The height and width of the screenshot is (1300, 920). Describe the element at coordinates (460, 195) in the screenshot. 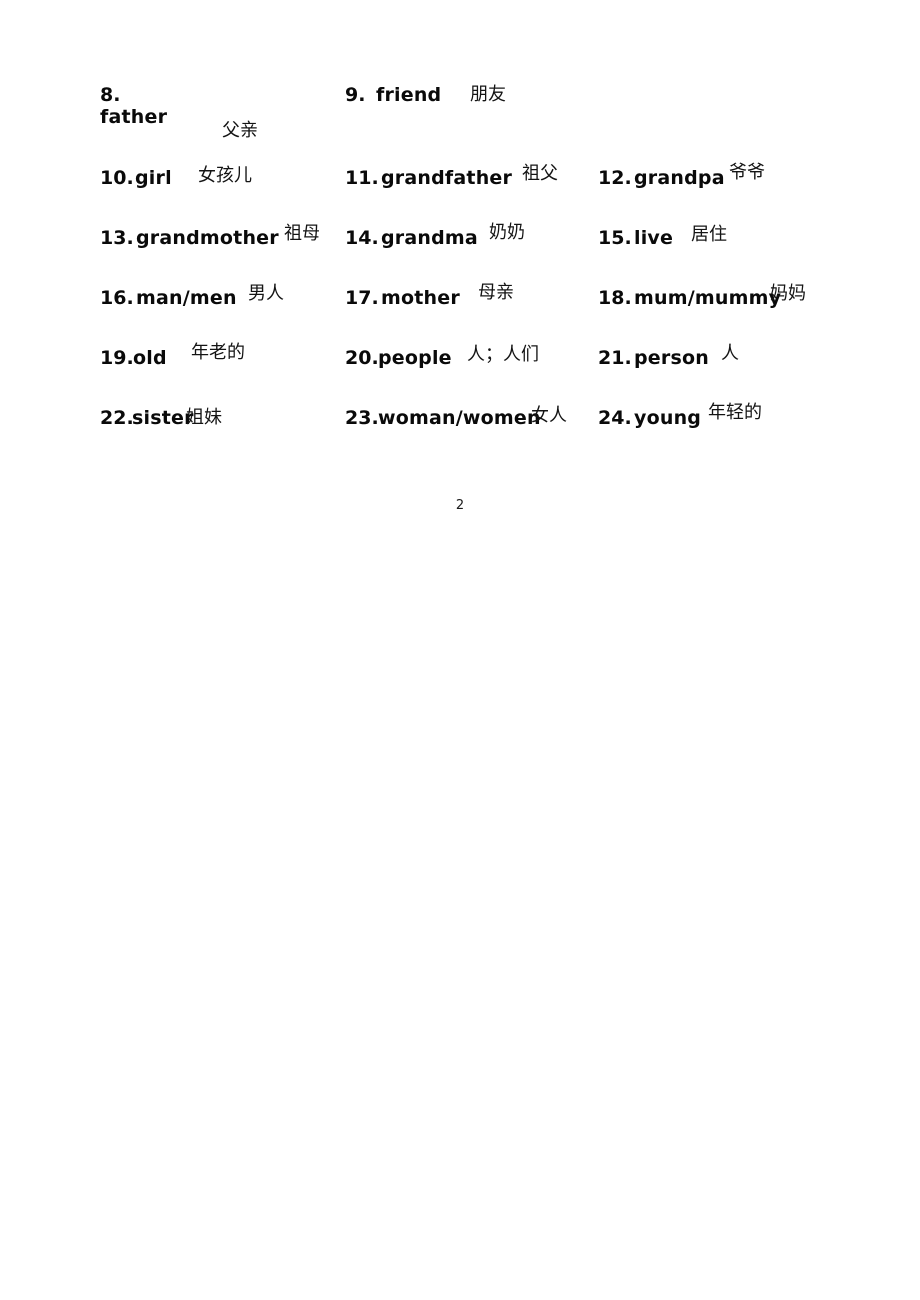

I see `vocab-row: 10. girl 女孩儿 11. grandfather 祖父 12. grandpa 爷爷` at that location.